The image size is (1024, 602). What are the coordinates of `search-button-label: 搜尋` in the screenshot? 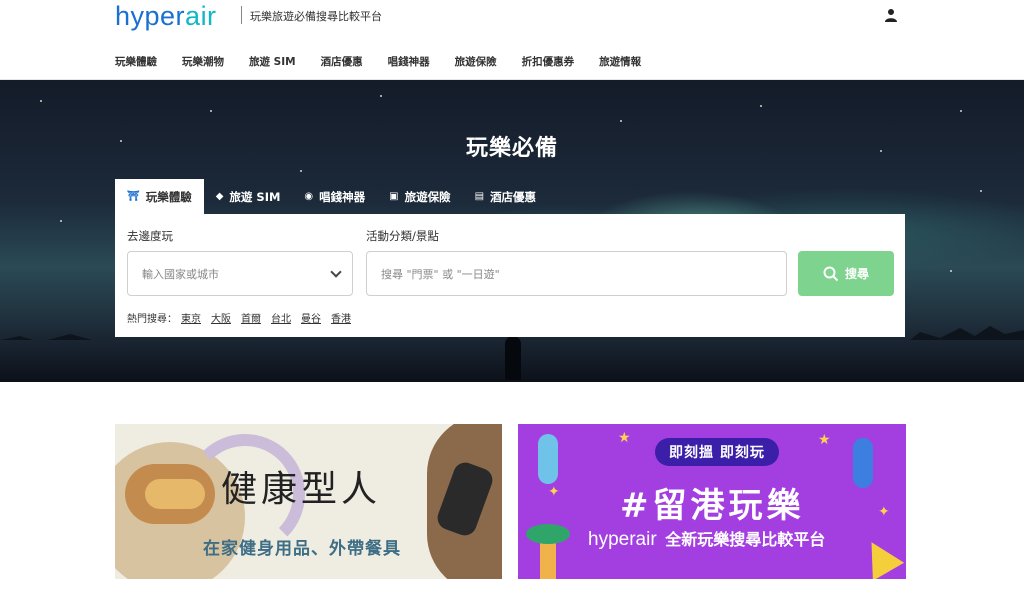 It's located at (856, 274).